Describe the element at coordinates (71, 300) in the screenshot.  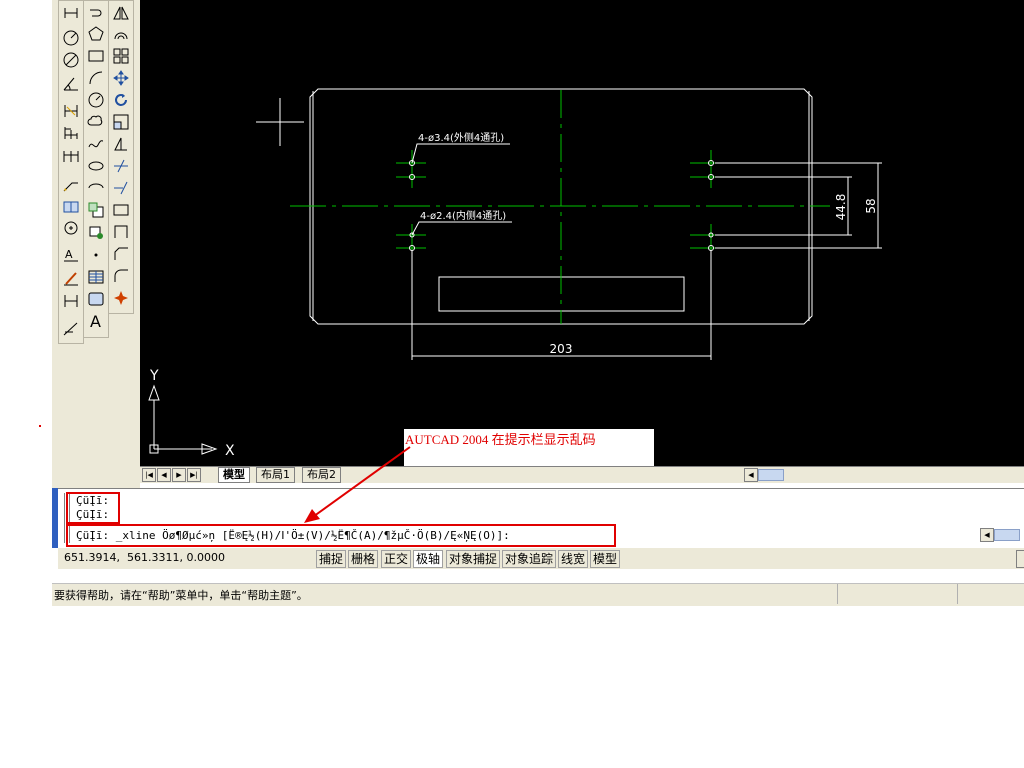
I see `dimension-update-icon` at that location.